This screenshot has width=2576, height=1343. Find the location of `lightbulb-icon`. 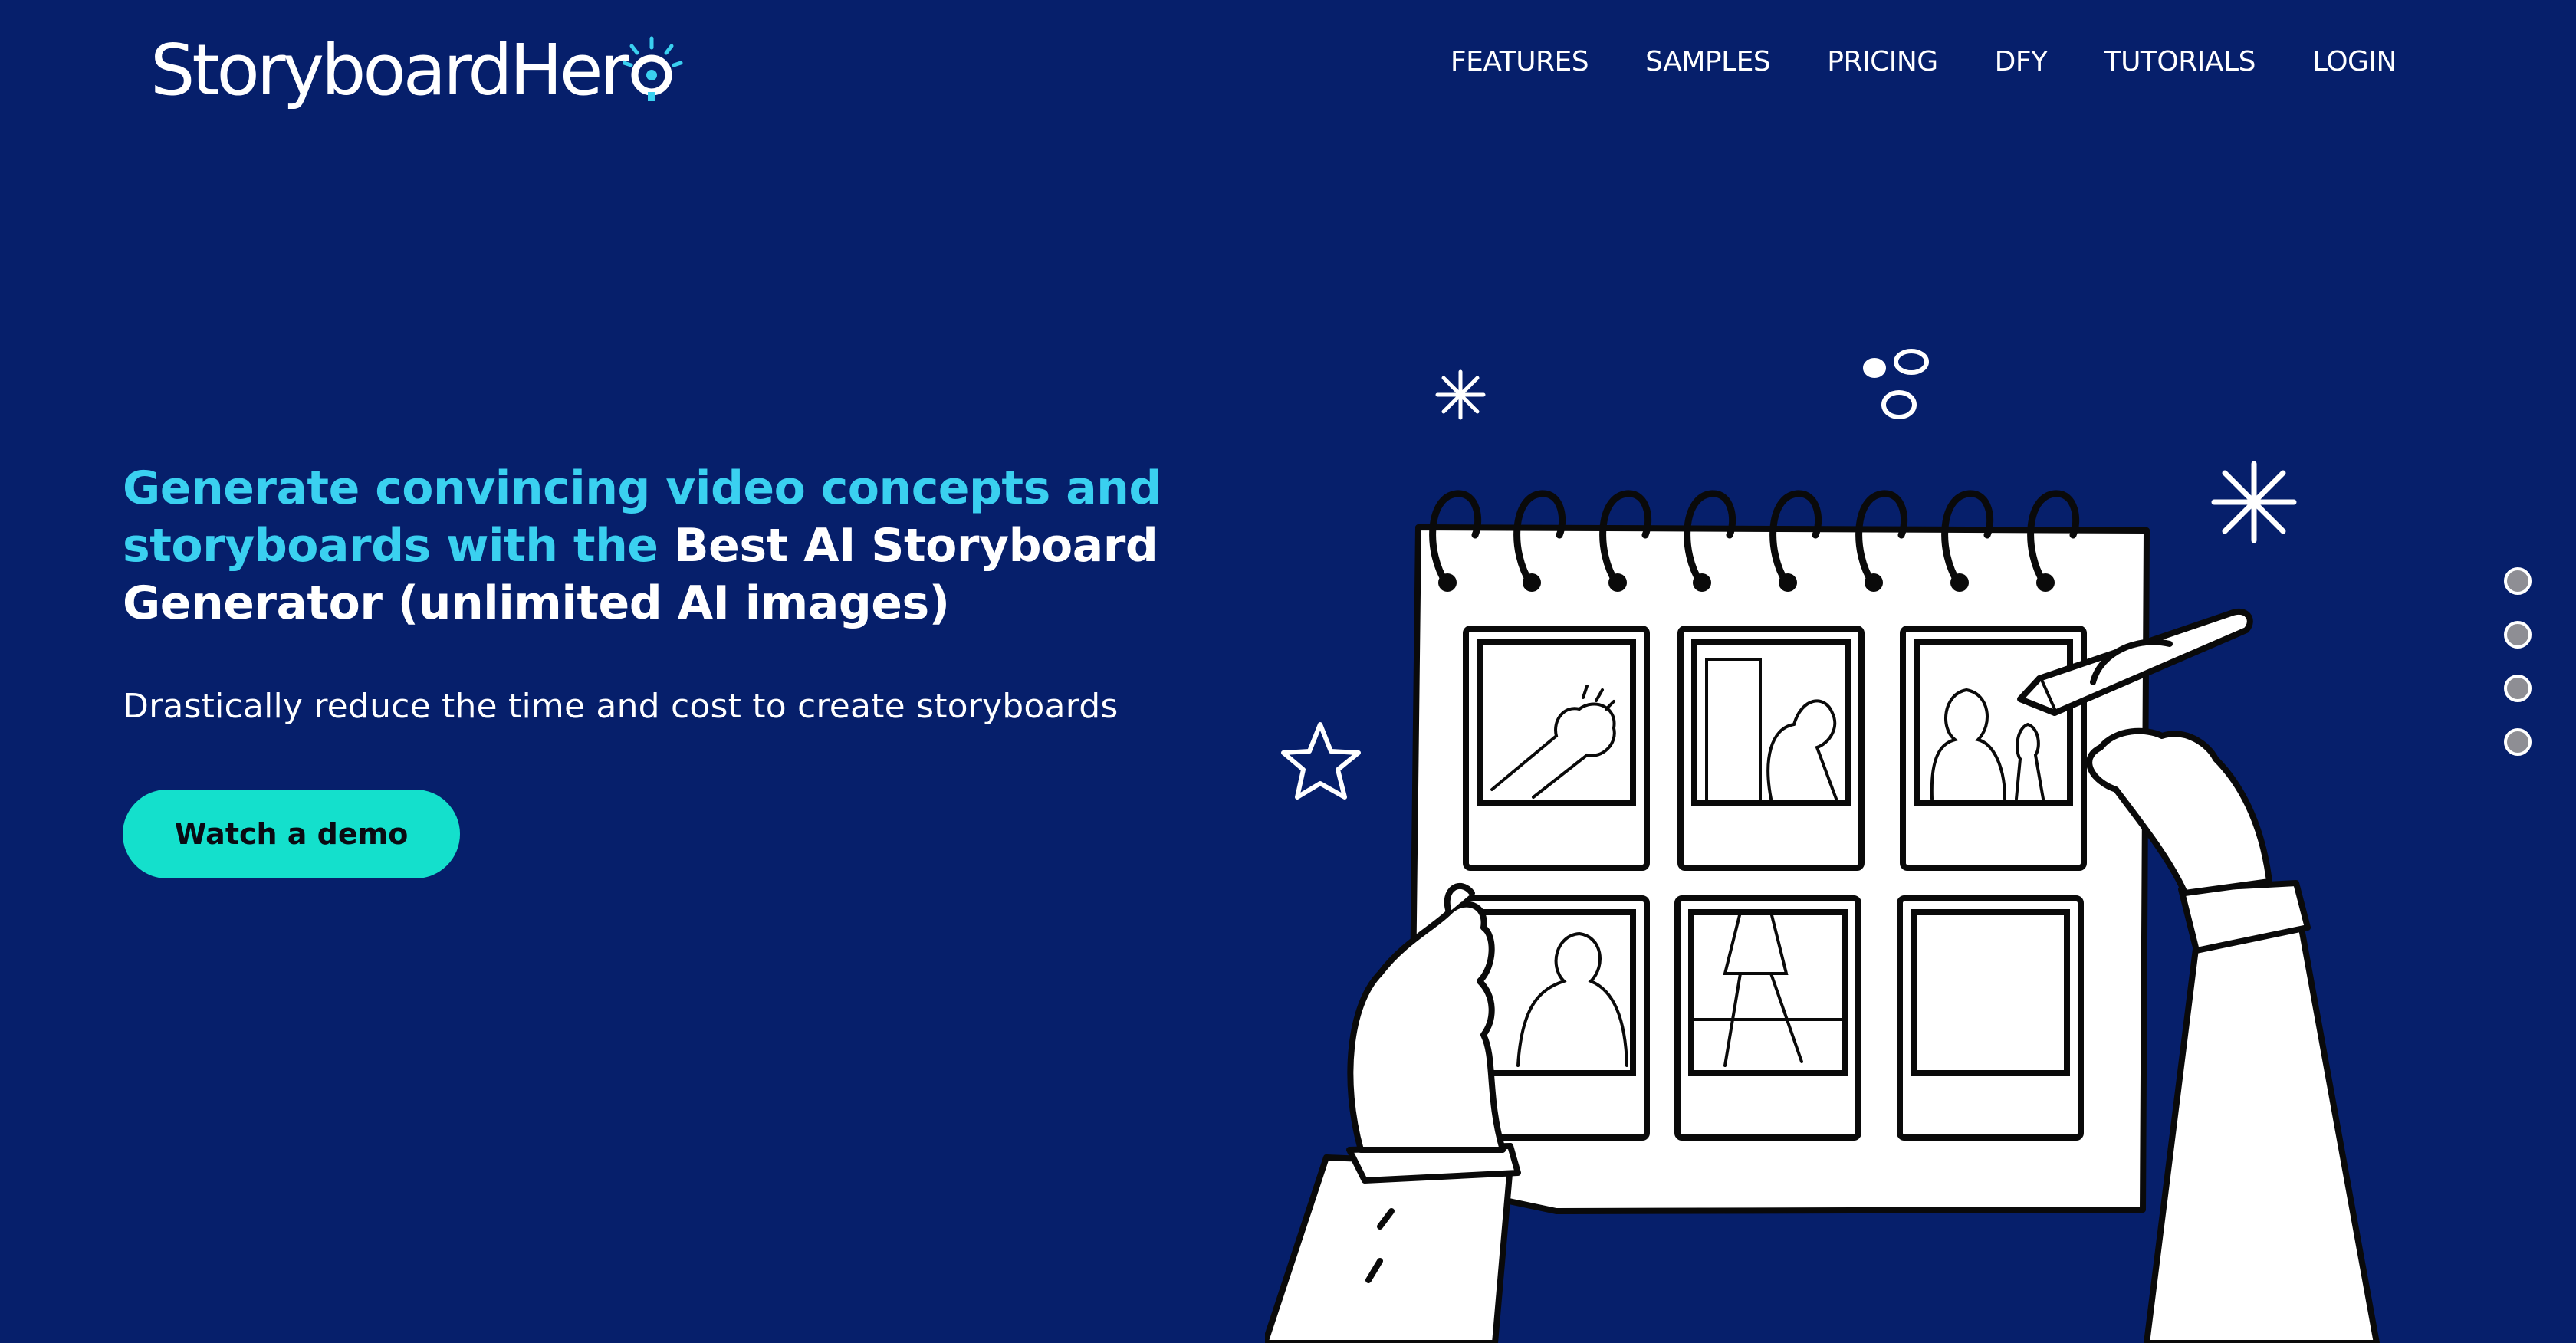

lightbulb-icon is located at coordinates (653, 68).